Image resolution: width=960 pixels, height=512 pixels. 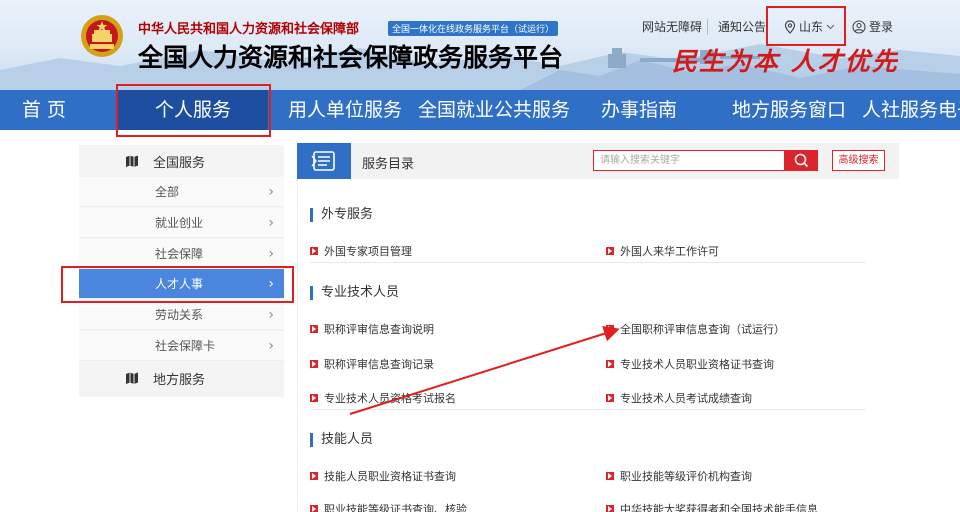 What do you see at coordinates (686, 398) in the screenshot?
I see `service-link-label: 专业技术人员考试成绩查询` at bounding box center [686, 398].